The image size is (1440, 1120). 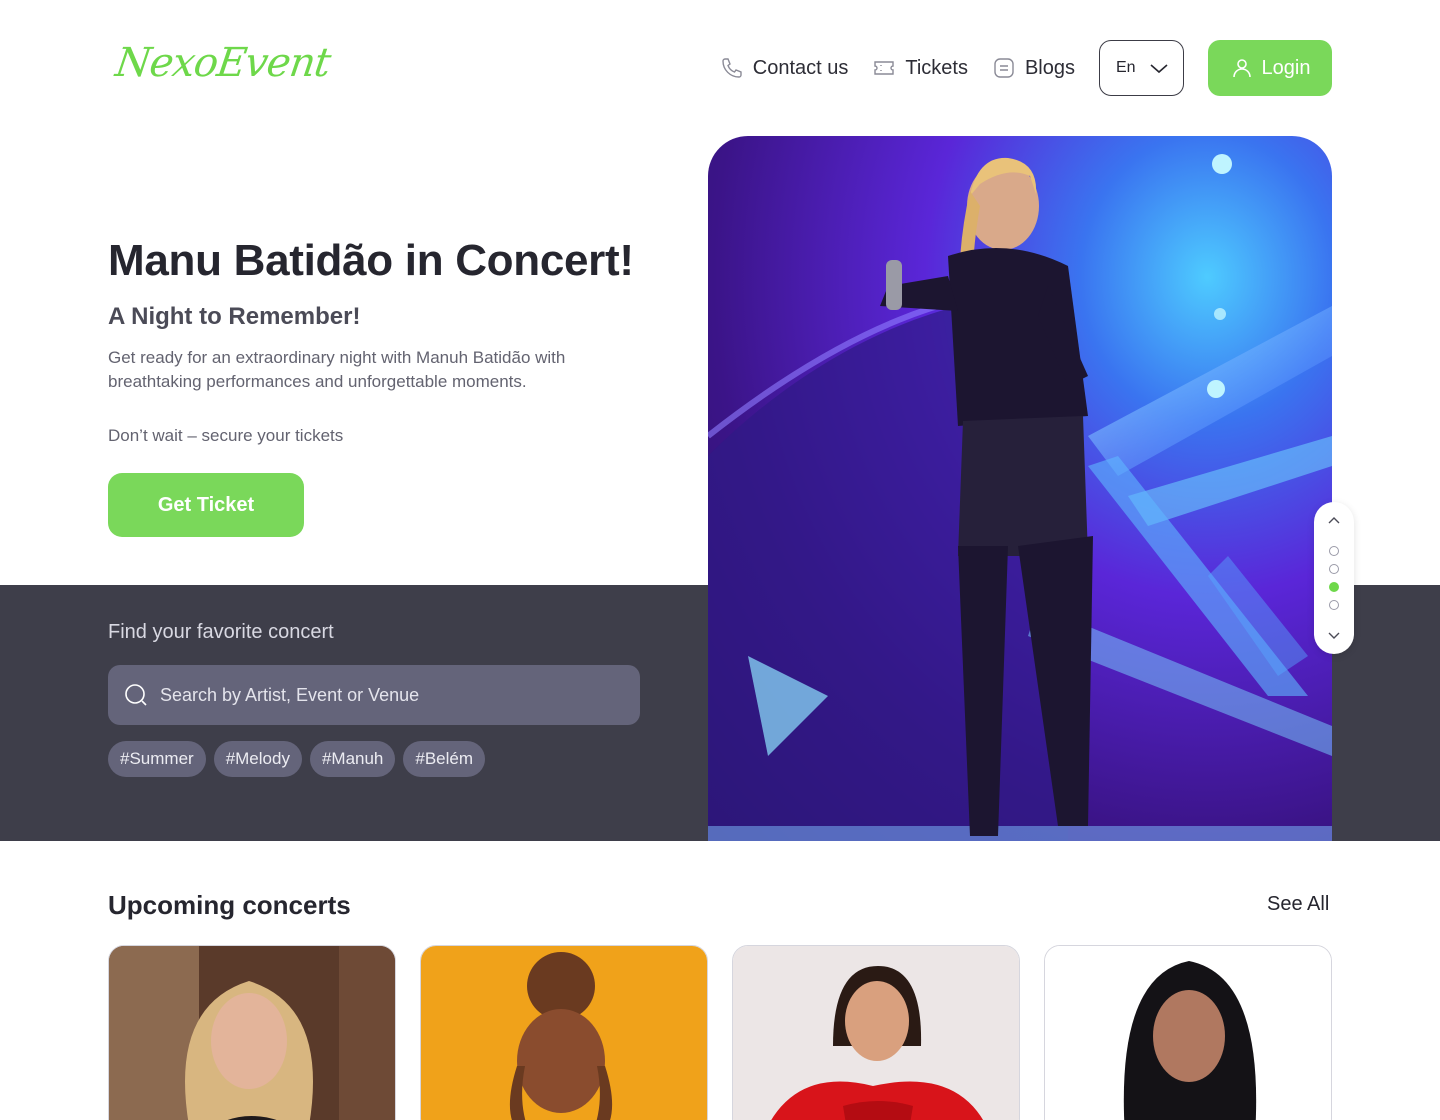 I want to click on search-input, so click(x=390, y=695).